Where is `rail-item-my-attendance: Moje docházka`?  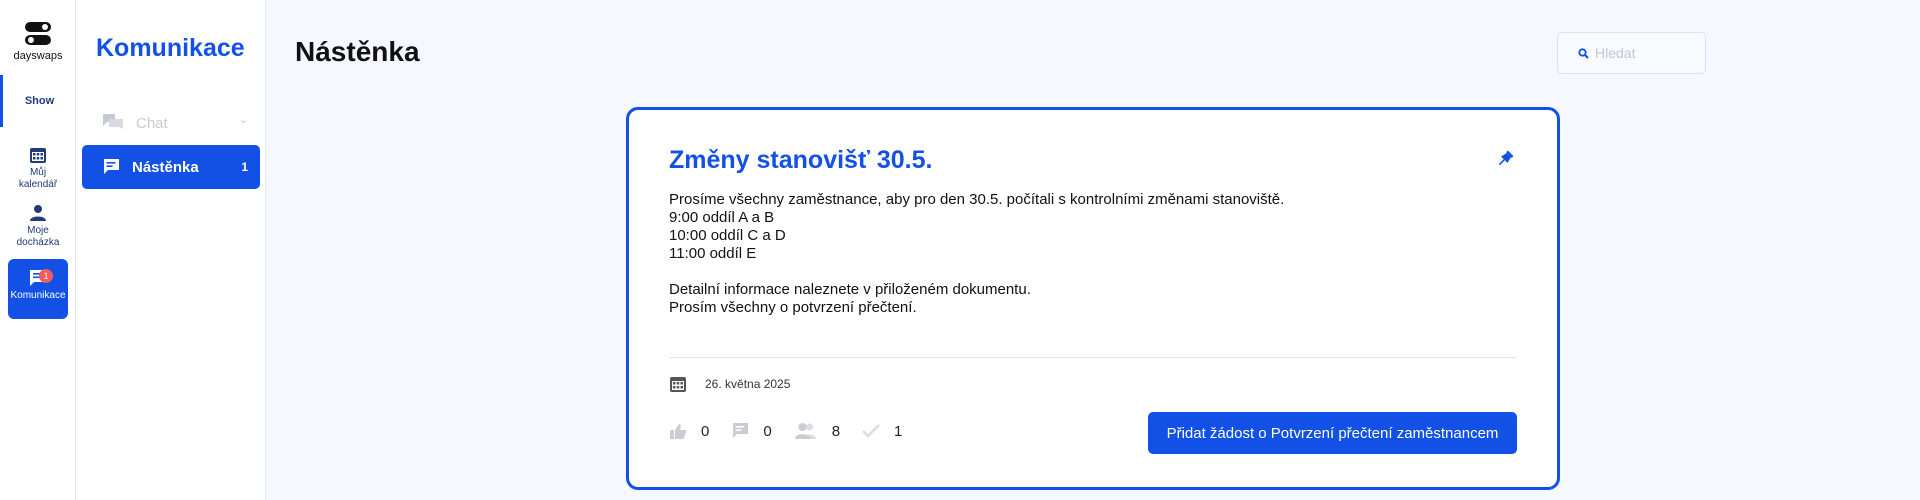 rail-item-my-attendance: Moje docházka is located at coordinates (38, 226).